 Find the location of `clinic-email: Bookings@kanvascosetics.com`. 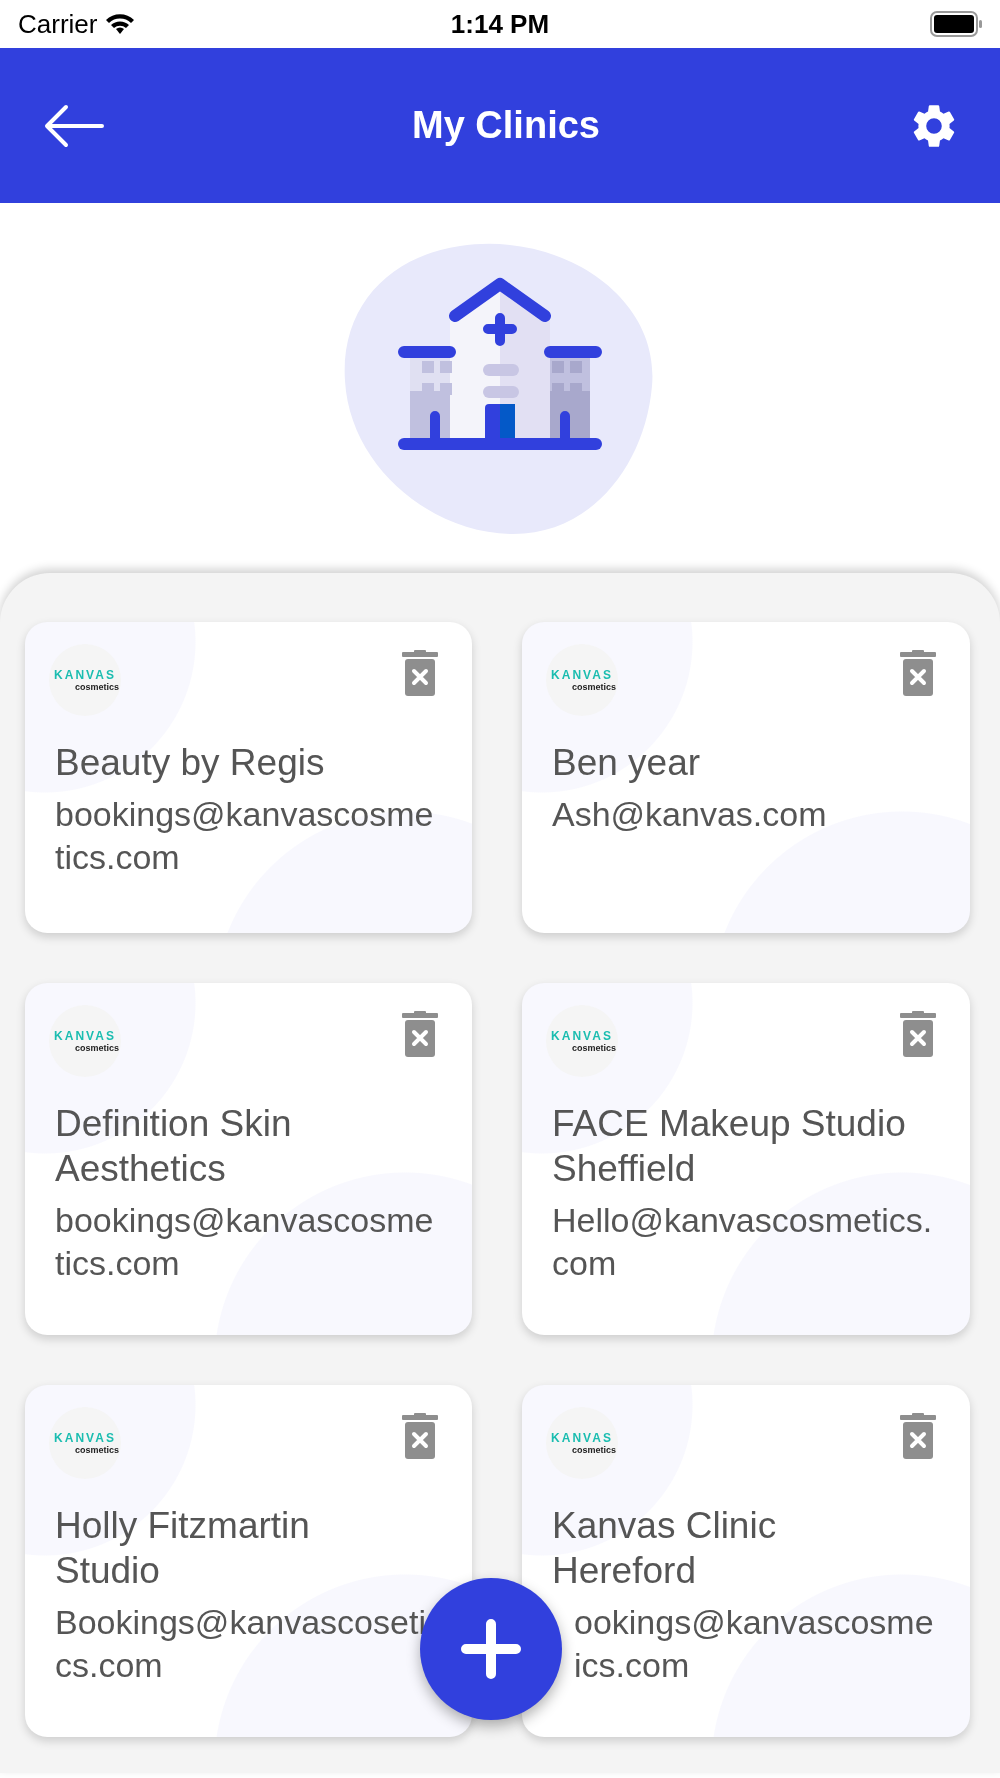

clinic-email: Bookings@kanvascosetics.com is located at coordinates (241, 1644).